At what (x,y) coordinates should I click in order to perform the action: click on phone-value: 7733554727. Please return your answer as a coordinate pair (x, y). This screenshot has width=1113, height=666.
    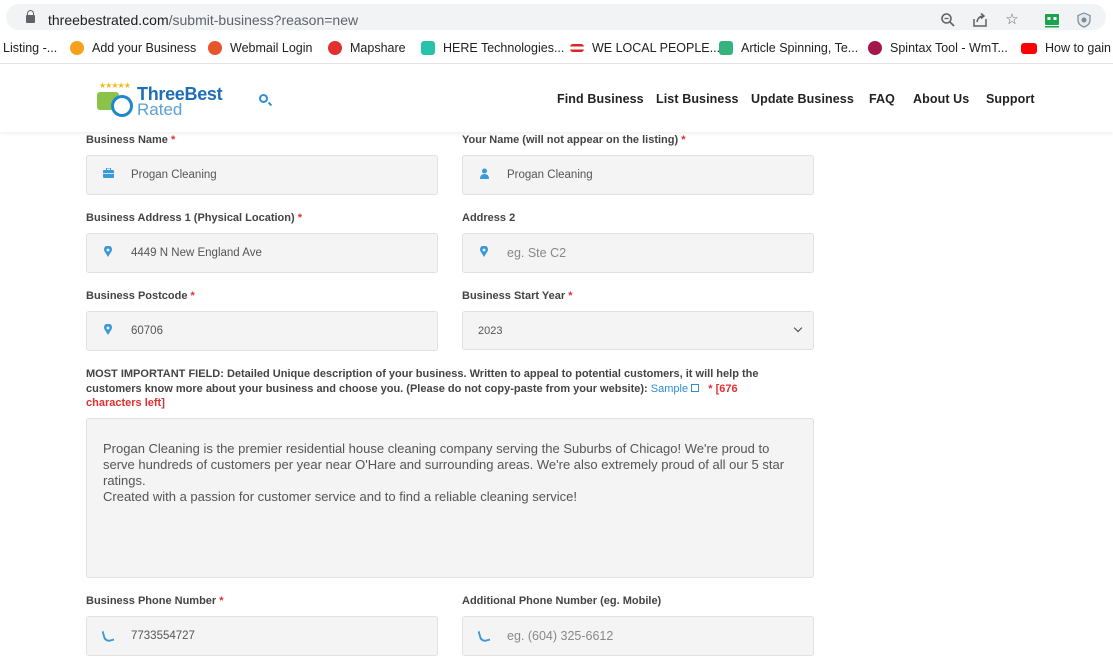
    Looking at the image, I should click on (163, 636).